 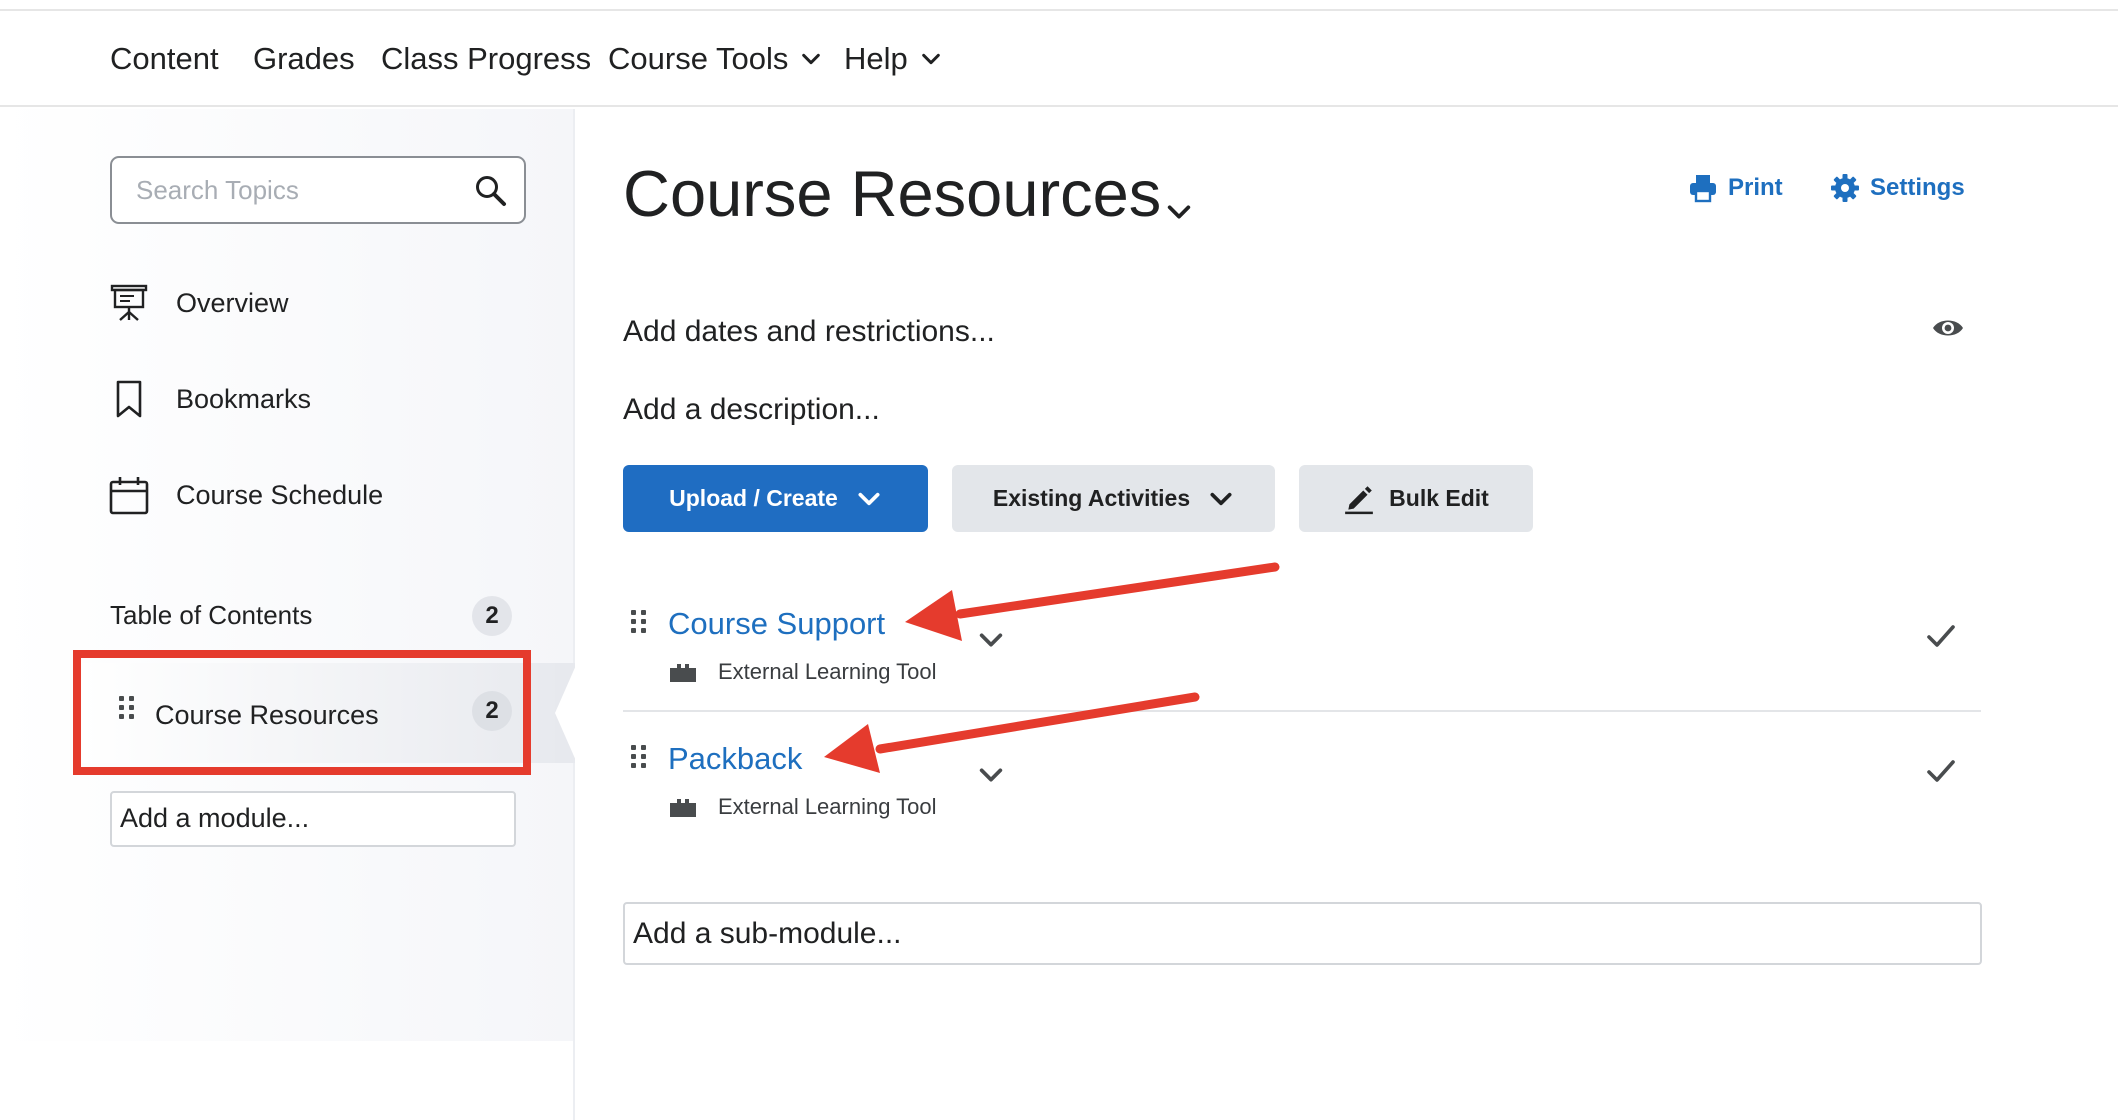 I want to click on nav-class-progress-label: Class Progress, so click(x=486, y=58).